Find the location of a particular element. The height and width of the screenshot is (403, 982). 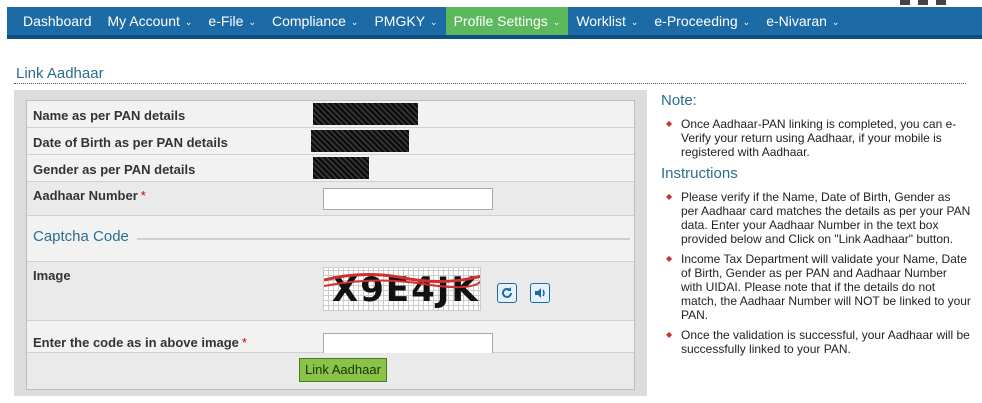

aadhaar-number-input is located at coordinates (408, 199).